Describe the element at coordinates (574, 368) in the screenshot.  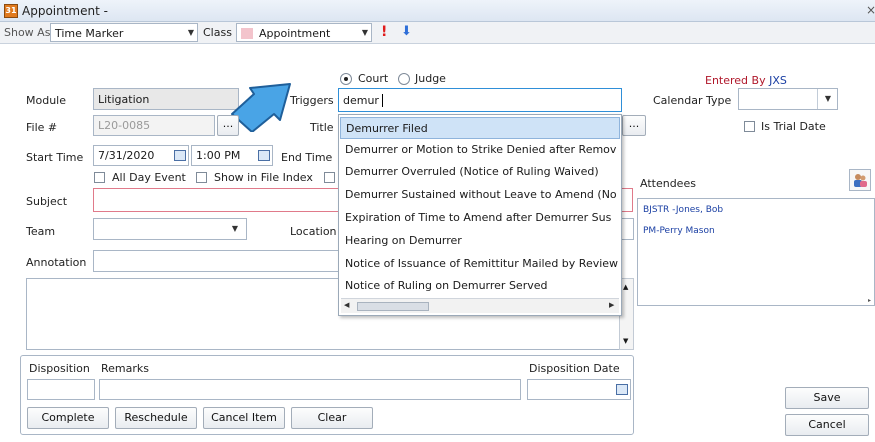
I see `disposition-date-label: Disposition Date` at that location.